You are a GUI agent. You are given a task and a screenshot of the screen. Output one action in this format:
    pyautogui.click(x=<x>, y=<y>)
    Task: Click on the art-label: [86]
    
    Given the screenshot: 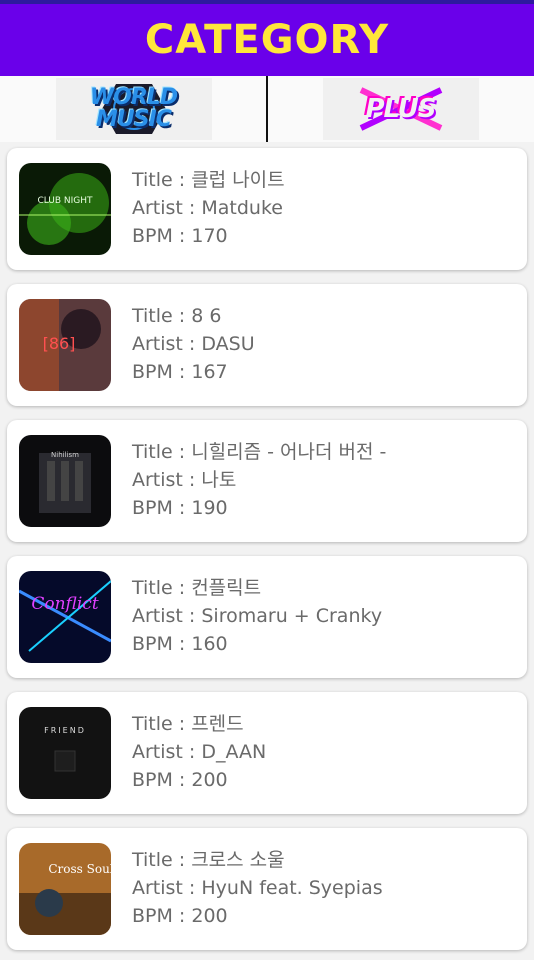 What is the action you would take?
    pyautogui.click(x=59, y=343)
    